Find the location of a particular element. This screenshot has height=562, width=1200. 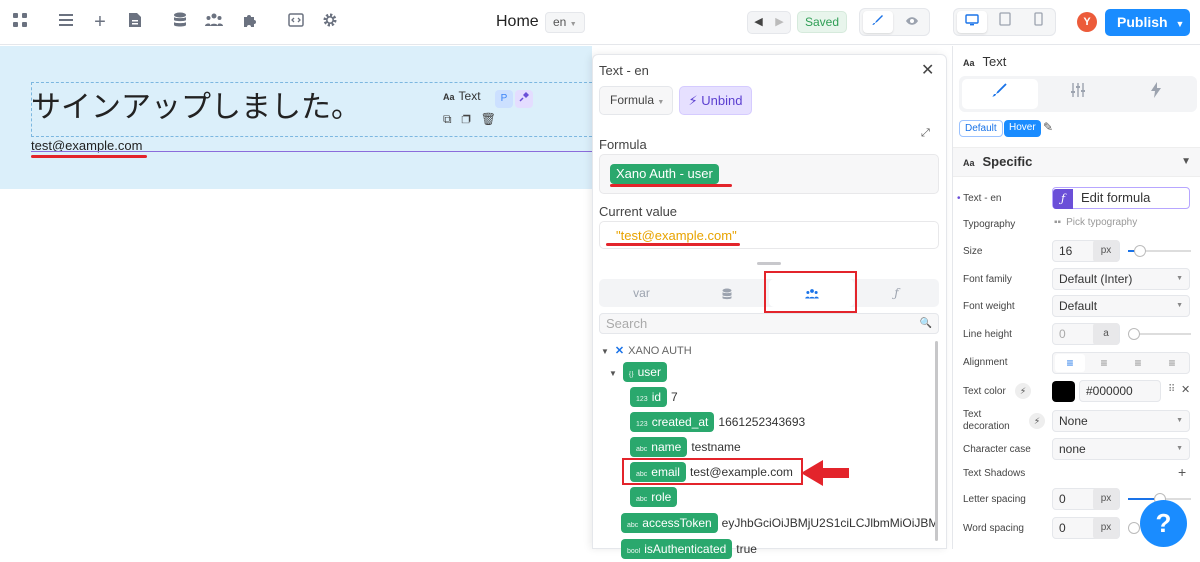

specific-section-header: Aa Specific ▼ is located at coordinates (1076, 162).